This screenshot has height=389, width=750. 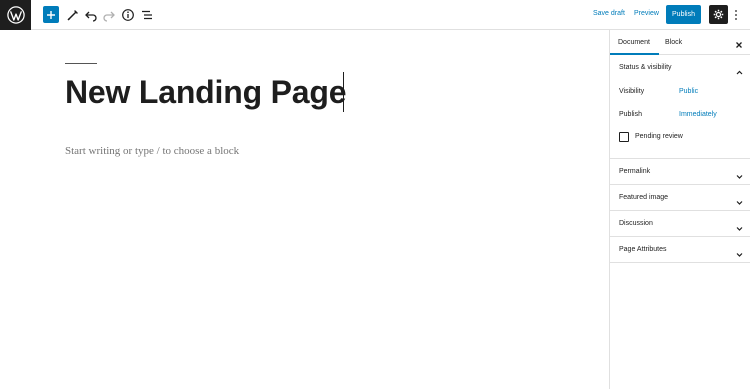 I want to click on undo-button, so click(x=91, y=15).